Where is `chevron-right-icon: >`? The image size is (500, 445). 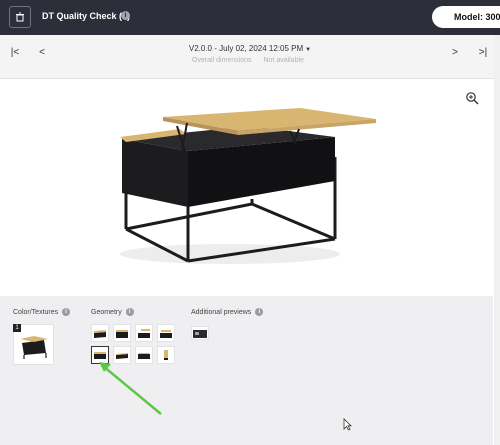
chevron-right-icon: > is located at coordinates (455, 52).